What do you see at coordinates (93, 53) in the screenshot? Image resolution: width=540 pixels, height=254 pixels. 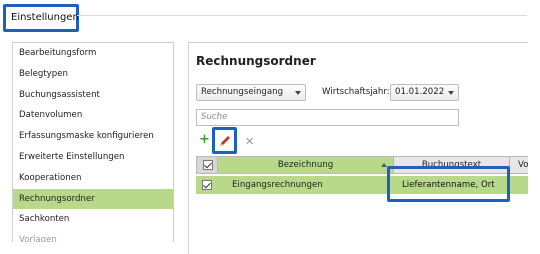 I see `sidebar-item-bearbeitungsform: Bearbeitungsform` at bounding box center [93, 53].